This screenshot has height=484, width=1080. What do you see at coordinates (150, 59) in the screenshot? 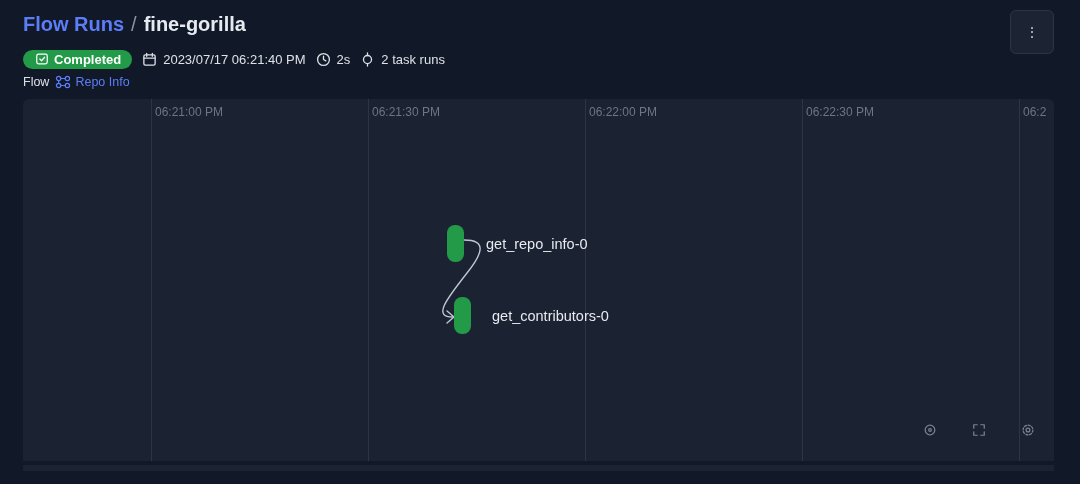
I see `calendar-icon` at bounding box center [150, 59].